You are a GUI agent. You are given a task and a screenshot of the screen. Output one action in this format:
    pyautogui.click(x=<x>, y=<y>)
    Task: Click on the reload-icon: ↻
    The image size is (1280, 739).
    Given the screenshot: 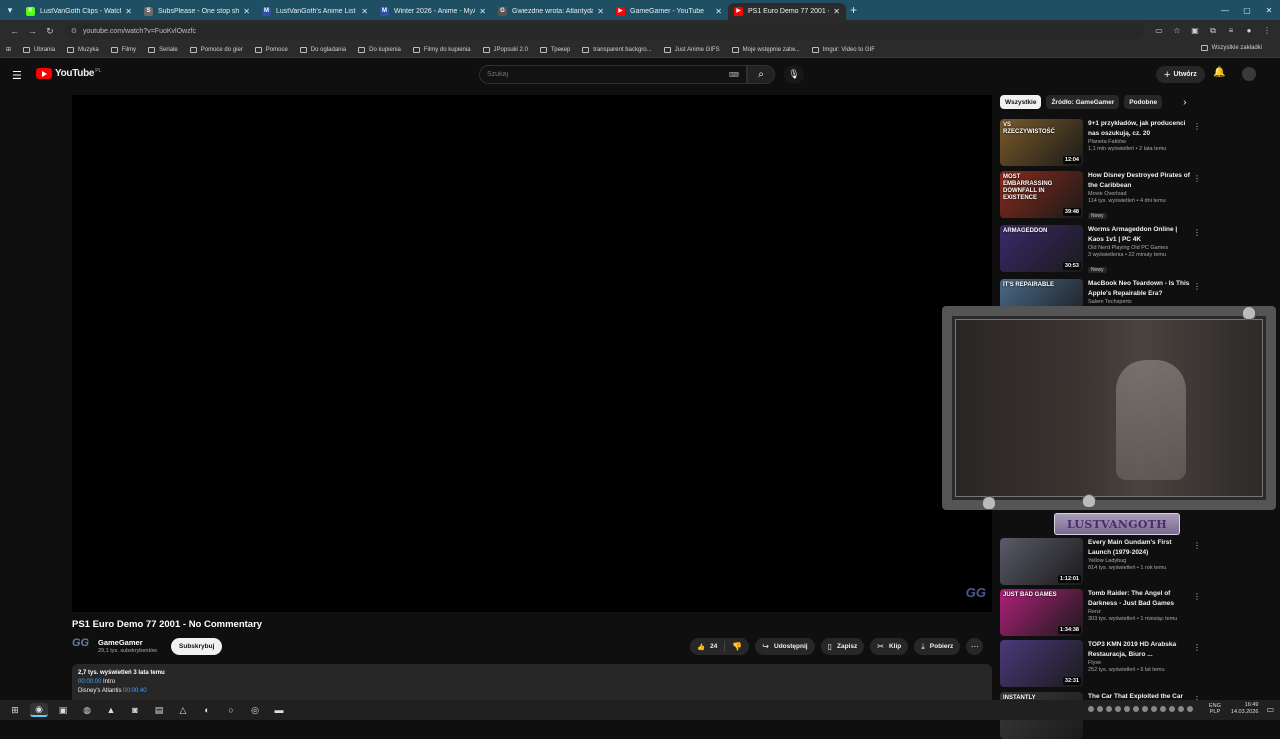 What is the action you would take?
    pyautogui.click(x=50, y=31)
    